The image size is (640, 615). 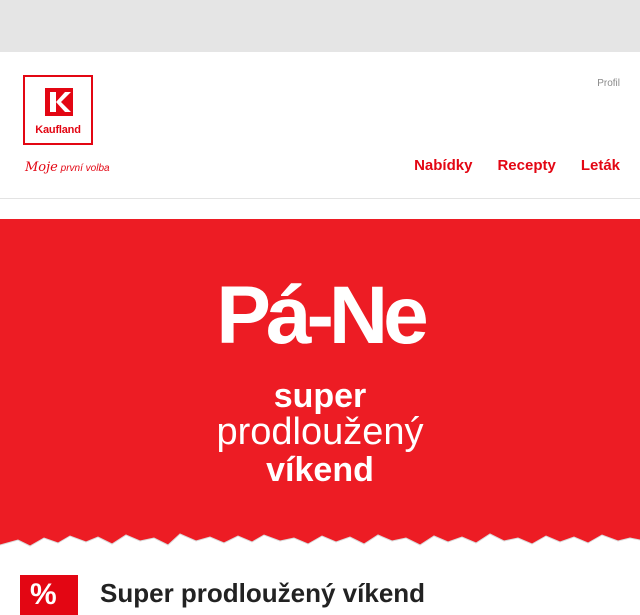 What do you see at coordinates (263, 593) in the screenshot?
I see `section-title: Super prodloužený víkend` at bounding box center [263, 593].